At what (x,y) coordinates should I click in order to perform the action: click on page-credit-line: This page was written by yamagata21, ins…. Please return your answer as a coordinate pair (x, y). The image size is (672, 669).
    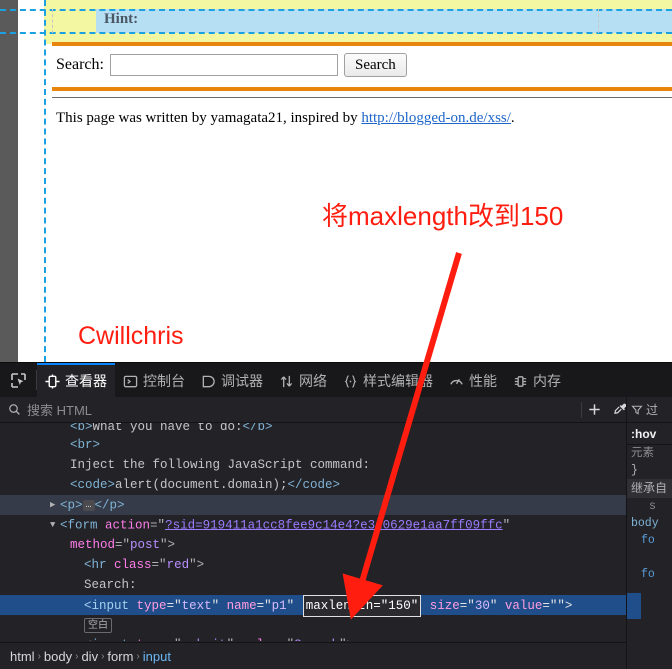
    Looking at the image, I should click on (285, 118).